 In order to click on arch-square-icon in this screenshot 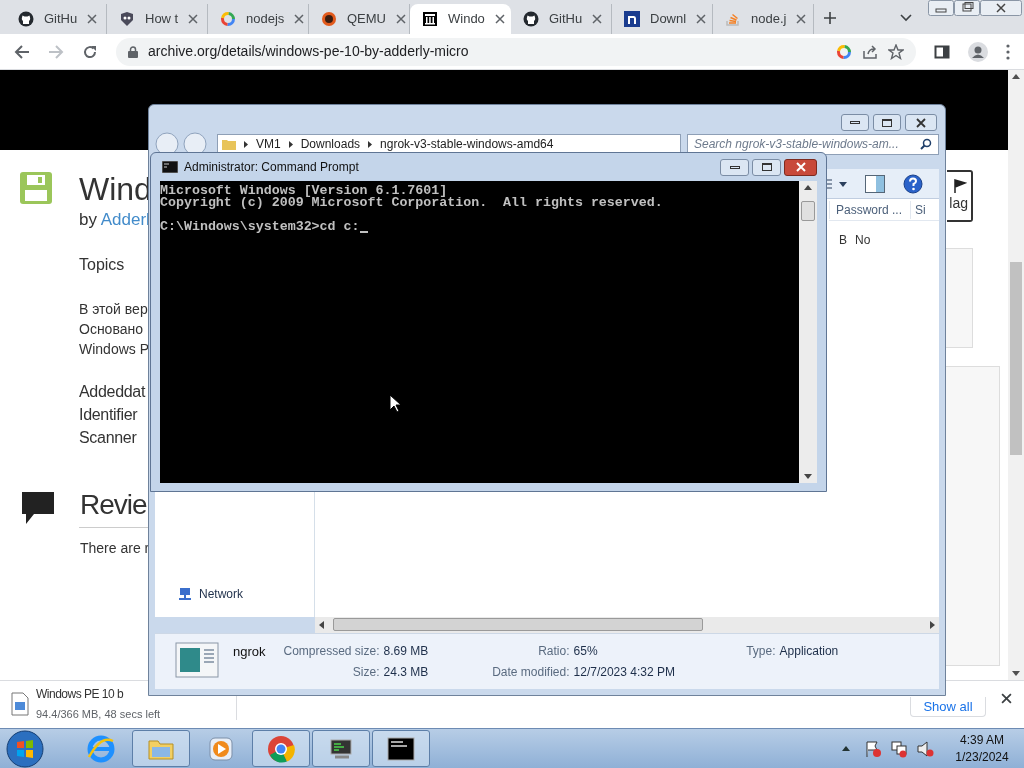, I will do `click(632, 19)`.